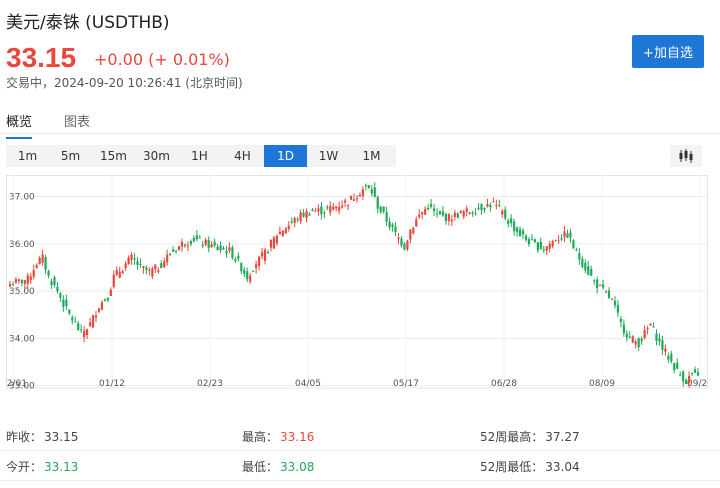 The height and width of the screenshot is (488, 720). Describe the element at coordinates (360, 465) in the screenshot. I see `stats-row-2: 今开： 33.13 最低： 33.08 52周最低： 33.04` at that location.